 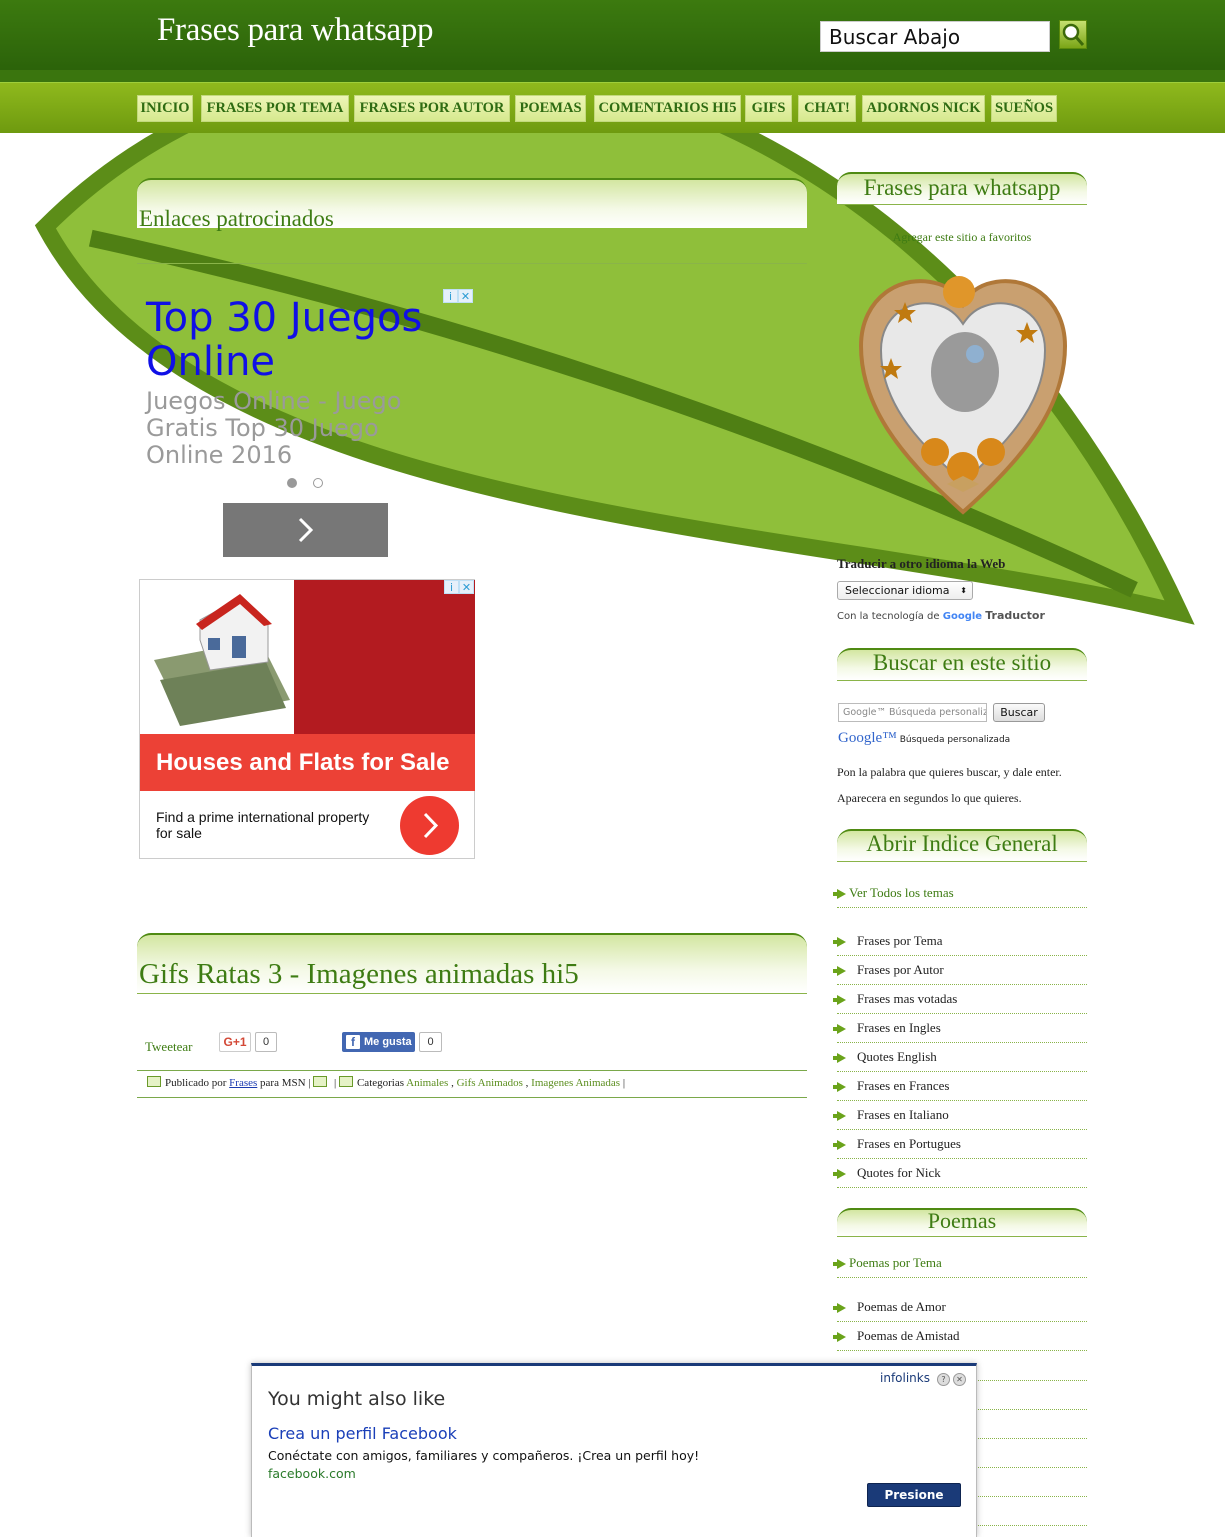 I want to click on sidebar-link: Poemas de Amor, so click(x=960, y=1307).